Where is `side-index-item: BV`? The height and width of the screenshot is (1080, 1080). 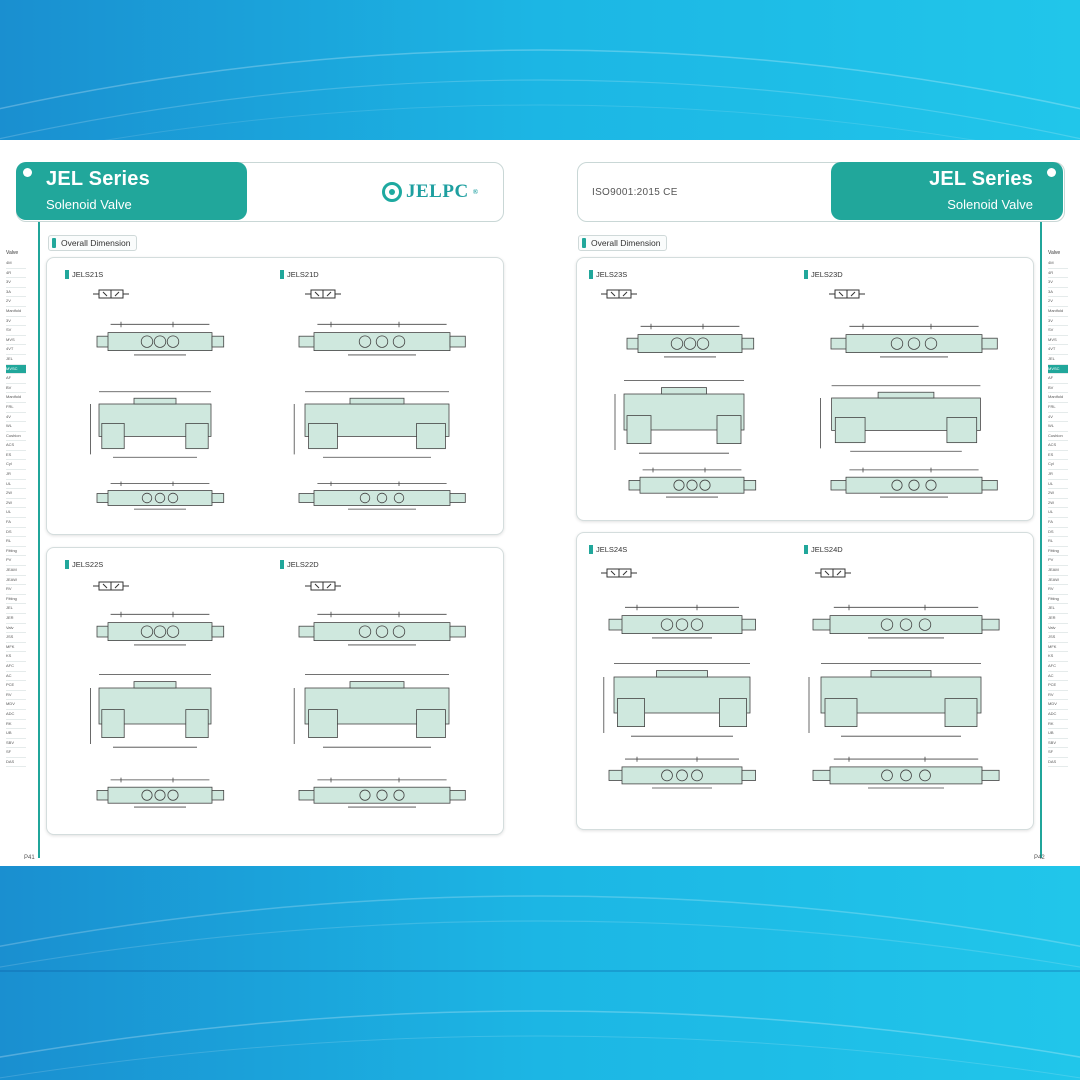 side-index-item: BV is located at coordinates (16, 389).